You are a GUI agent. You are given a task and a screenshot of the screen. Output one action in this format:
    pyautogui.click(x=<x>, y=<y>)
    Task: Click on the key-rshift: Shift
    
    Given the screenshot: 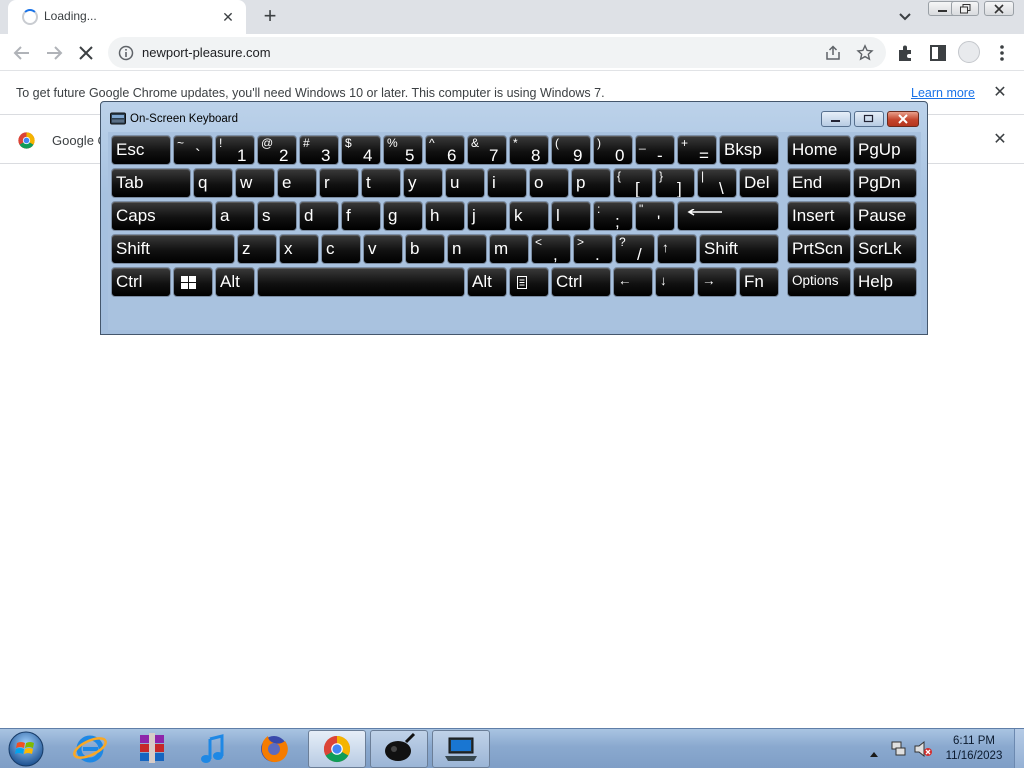 What is the action you would take?
    pyautogui.click(x=739, y=249)
    